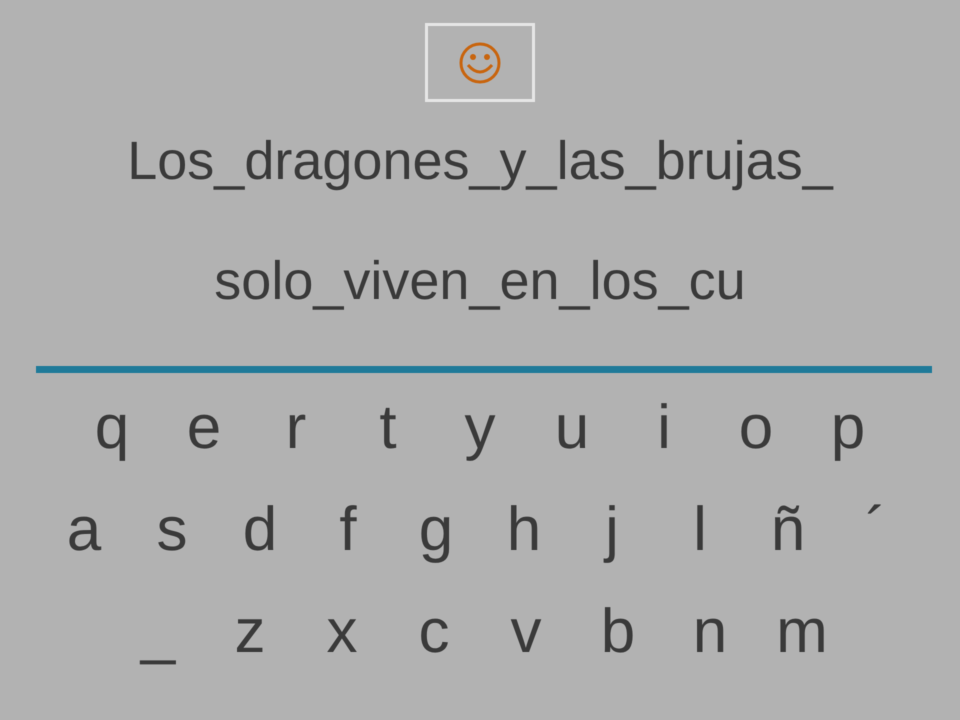 Image resolution: width=960 pixels, height=720 pixels. What do you see at coordinates (388, 428) in the screenshot?
I see `letter-key: t` at bounding box center [388, 428].